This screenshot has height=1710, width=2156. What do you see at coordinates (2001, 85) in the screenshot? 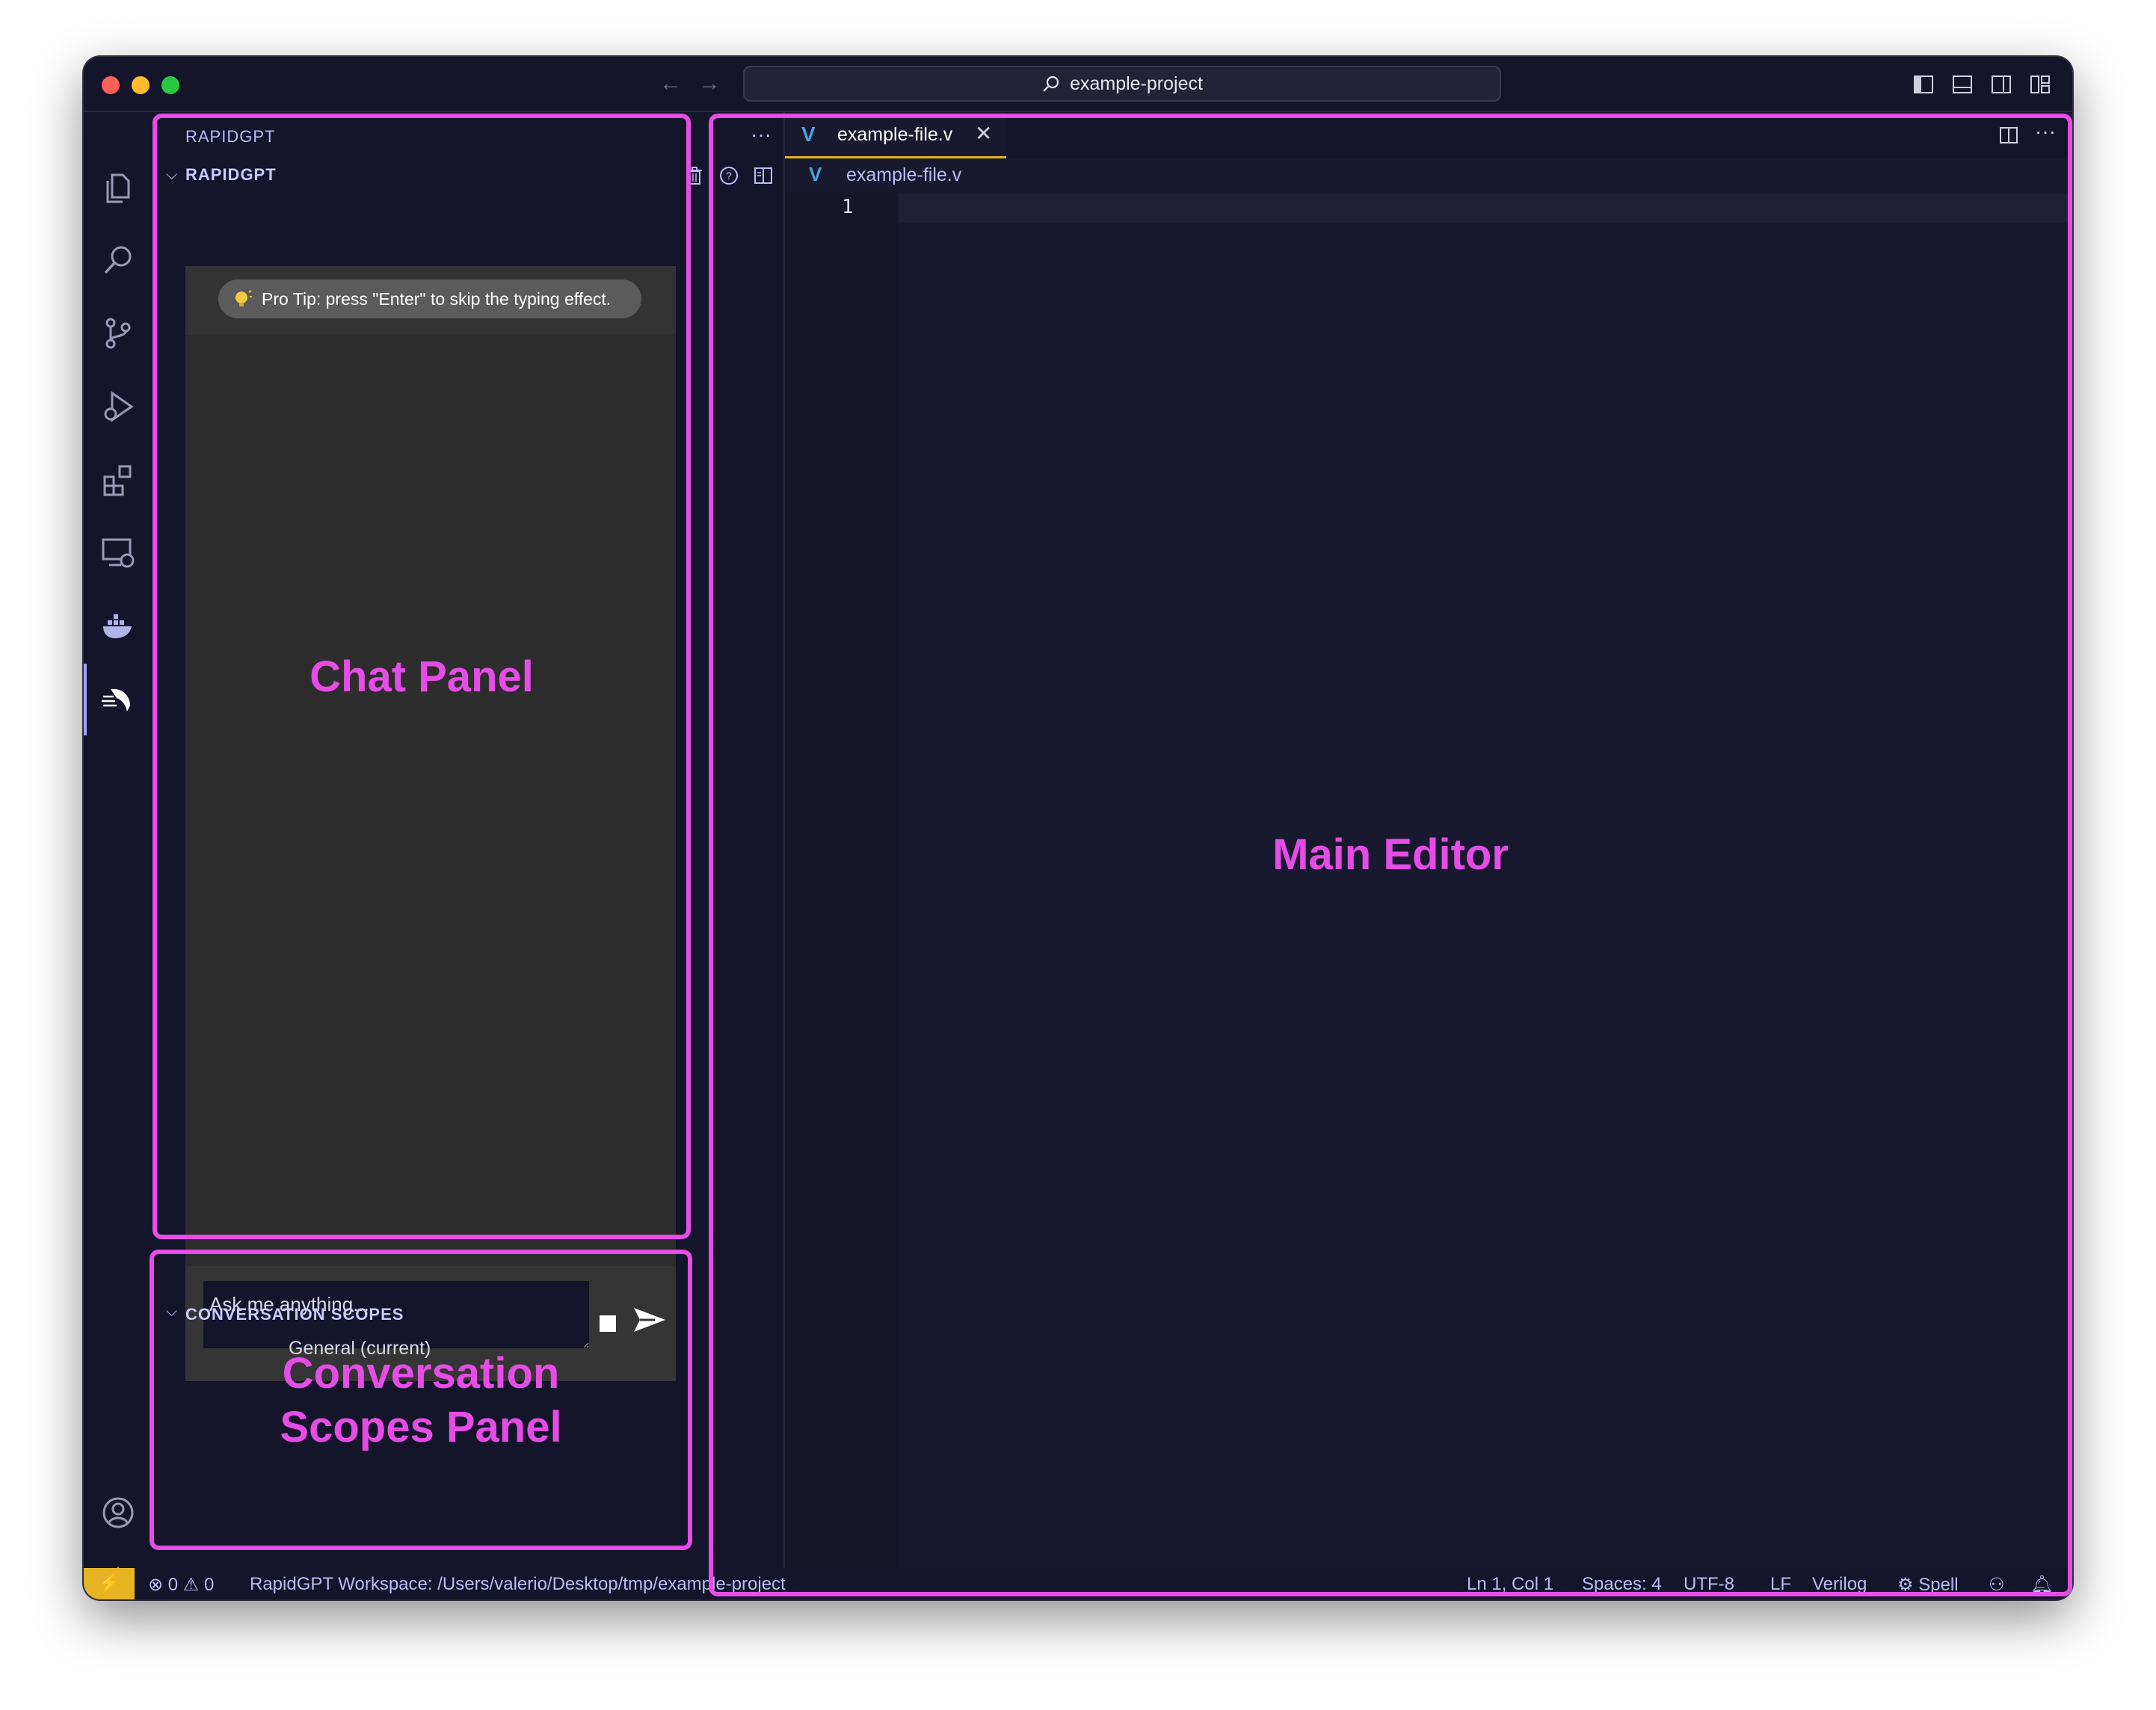
I see `toggle-secondary-sidebar-icon` at bounding box center [2001, 85].